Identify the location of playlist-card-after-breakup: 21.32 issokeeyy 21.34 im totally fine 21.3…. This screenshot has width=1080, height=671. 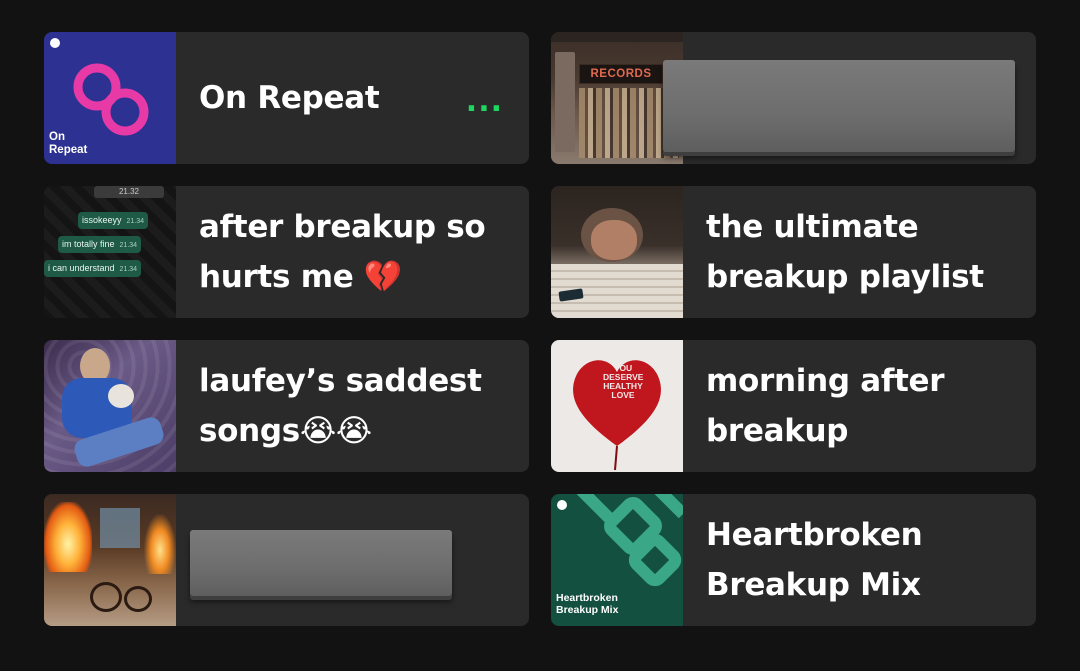
(286, 252).